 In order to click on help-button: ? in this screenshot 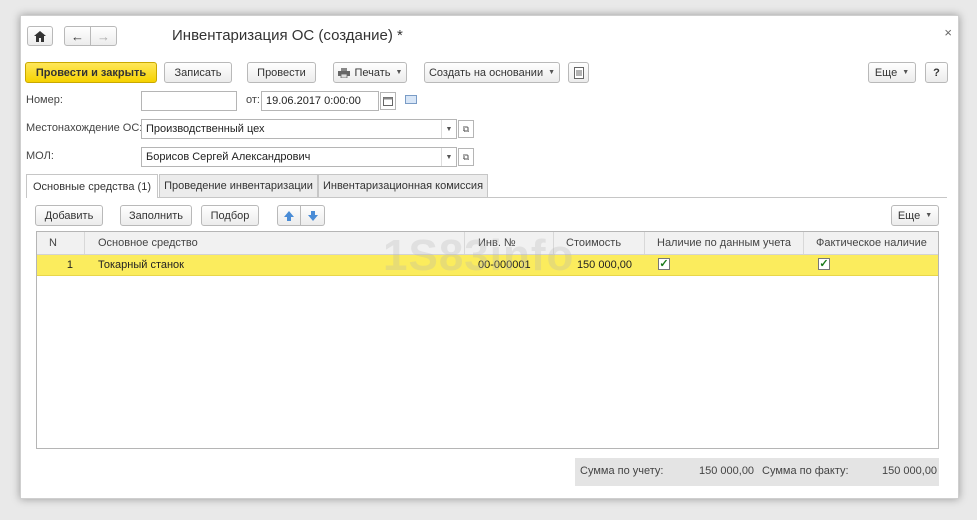, I will do `click(936, 72)`.